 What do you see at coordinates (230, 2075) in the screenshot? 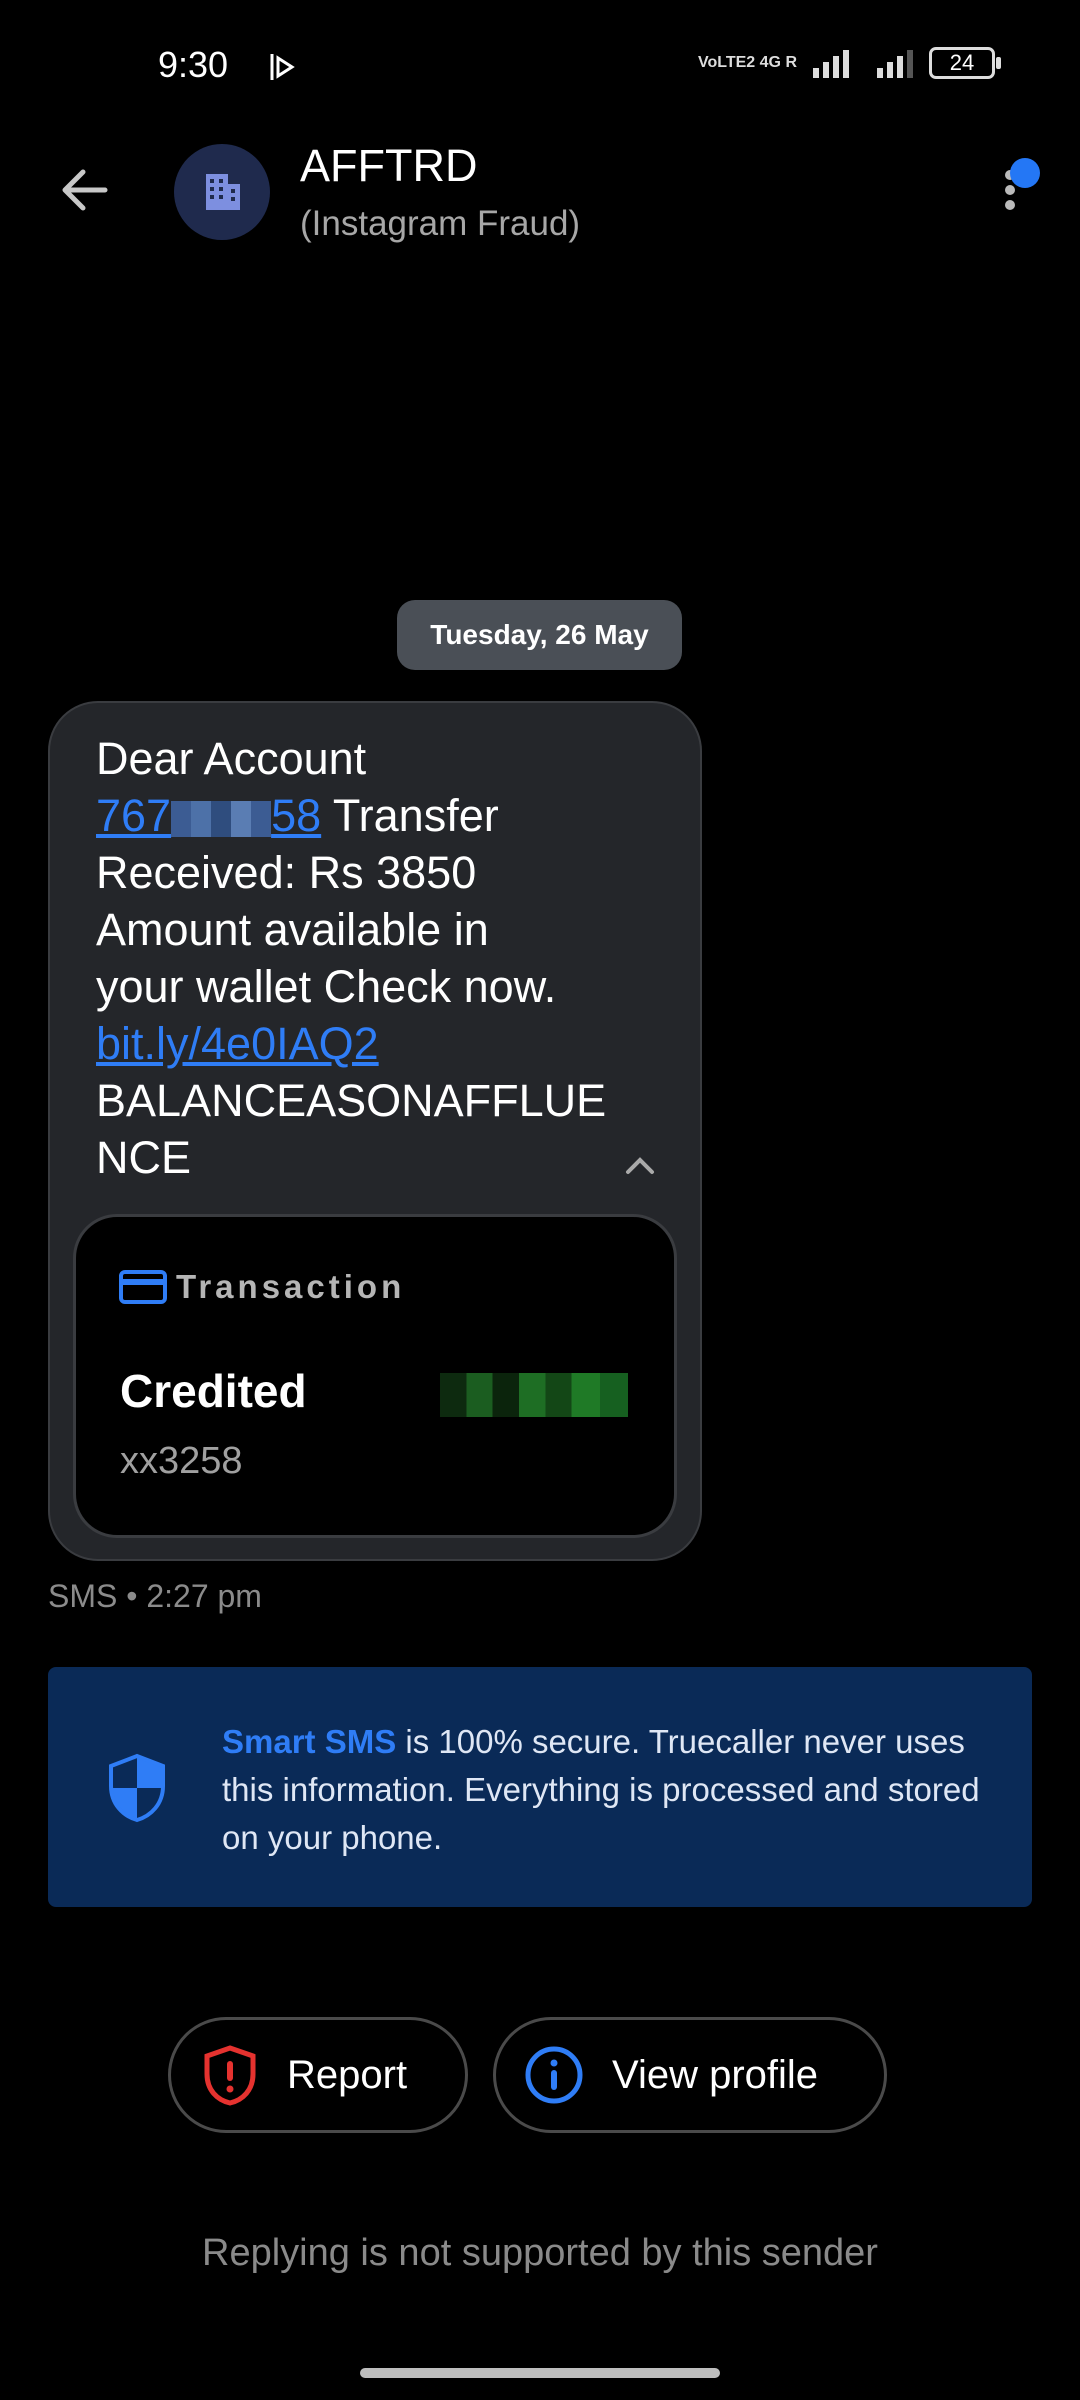
I see `report-shield-icon` at bounding box center [230, 2075].